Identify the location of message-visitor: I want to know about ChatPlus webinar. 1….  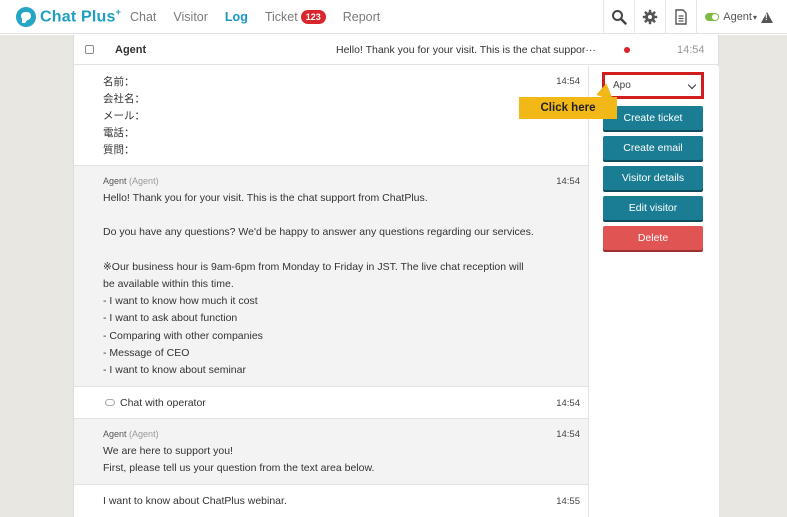
(331, 501).